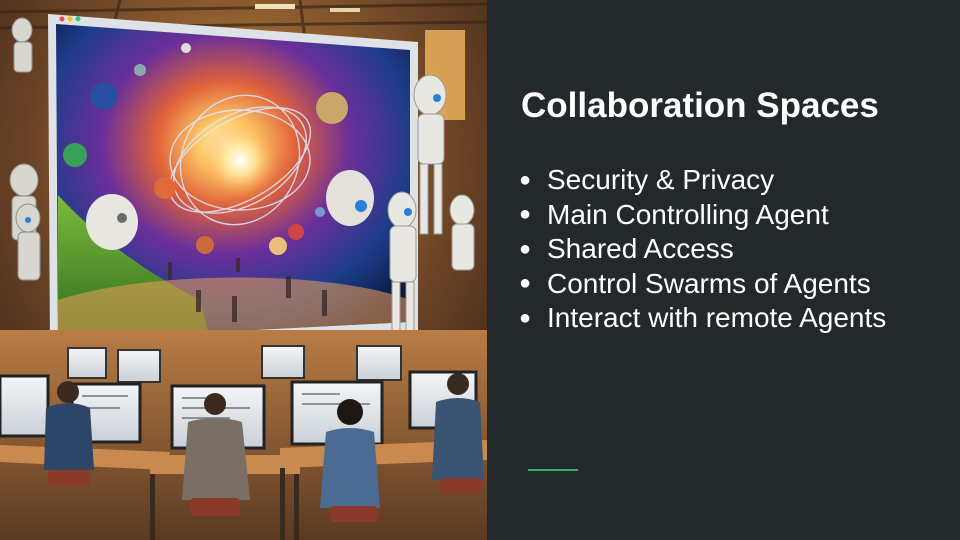  I want to click on slide-title: Collaboration Spaces, so click(700, 105).